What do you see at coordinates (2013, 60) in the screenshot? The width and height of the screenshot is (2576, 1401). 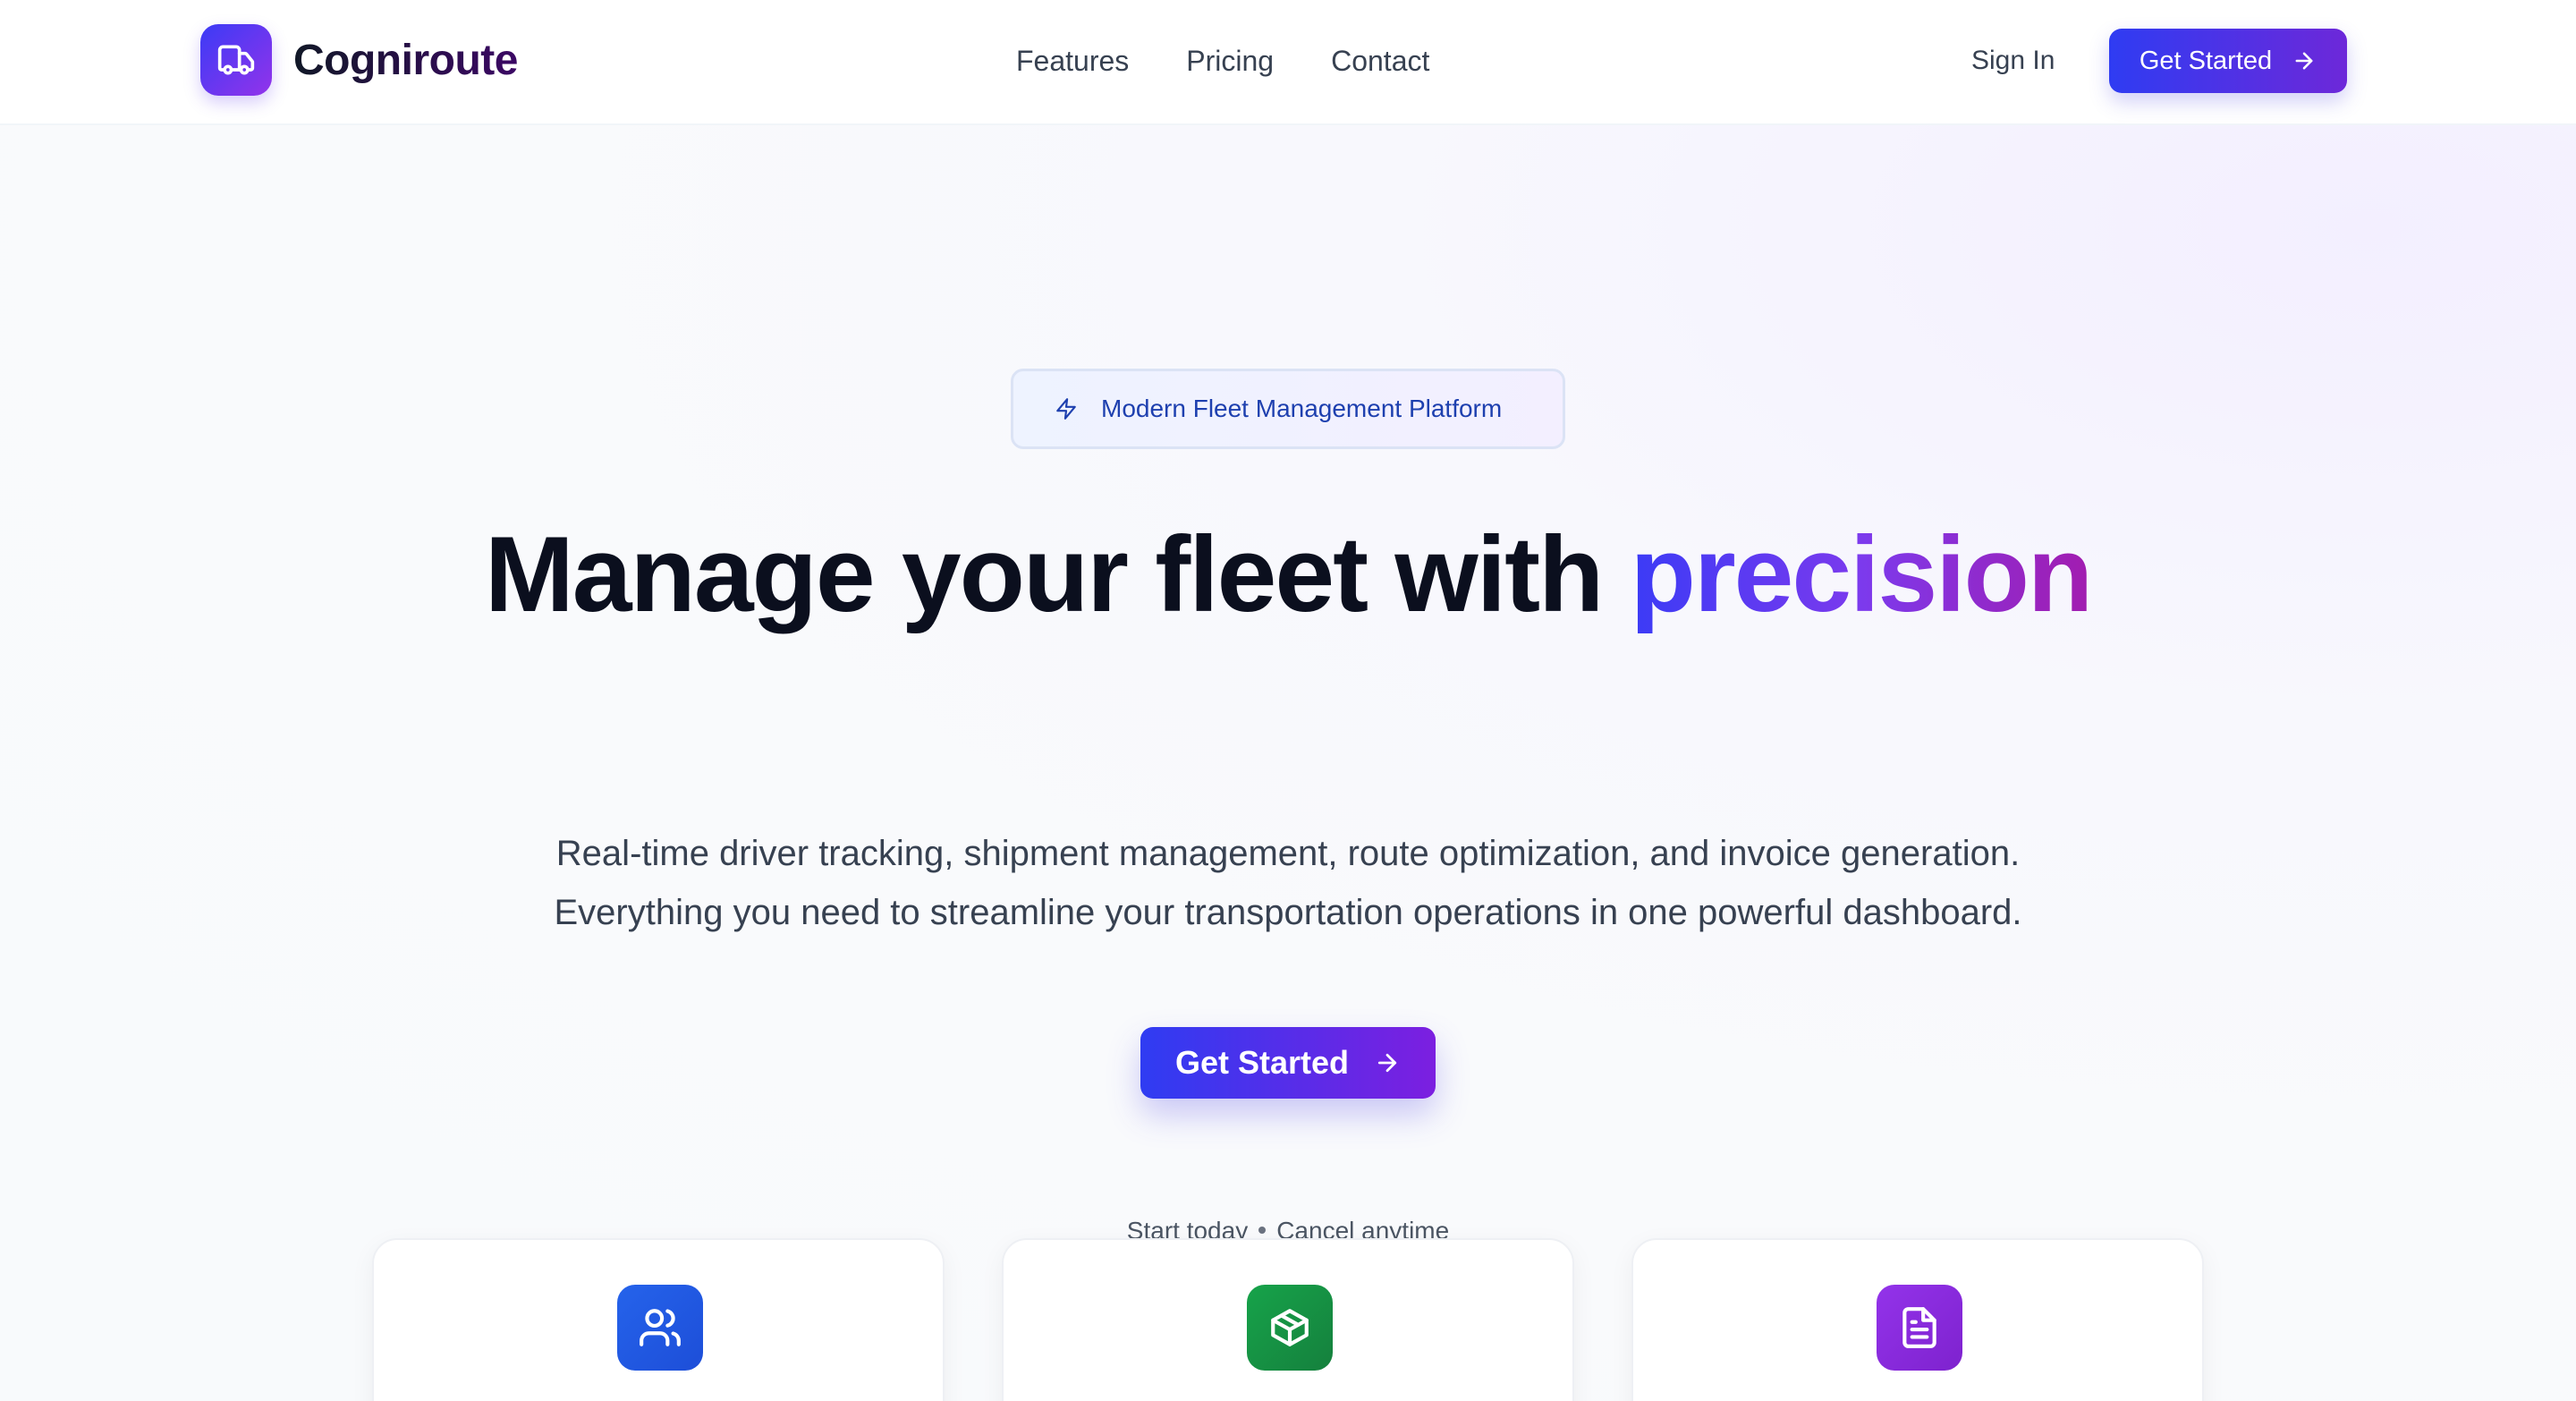 I see `sign-in-link: Sign In` at bounding box center [2013, 60].